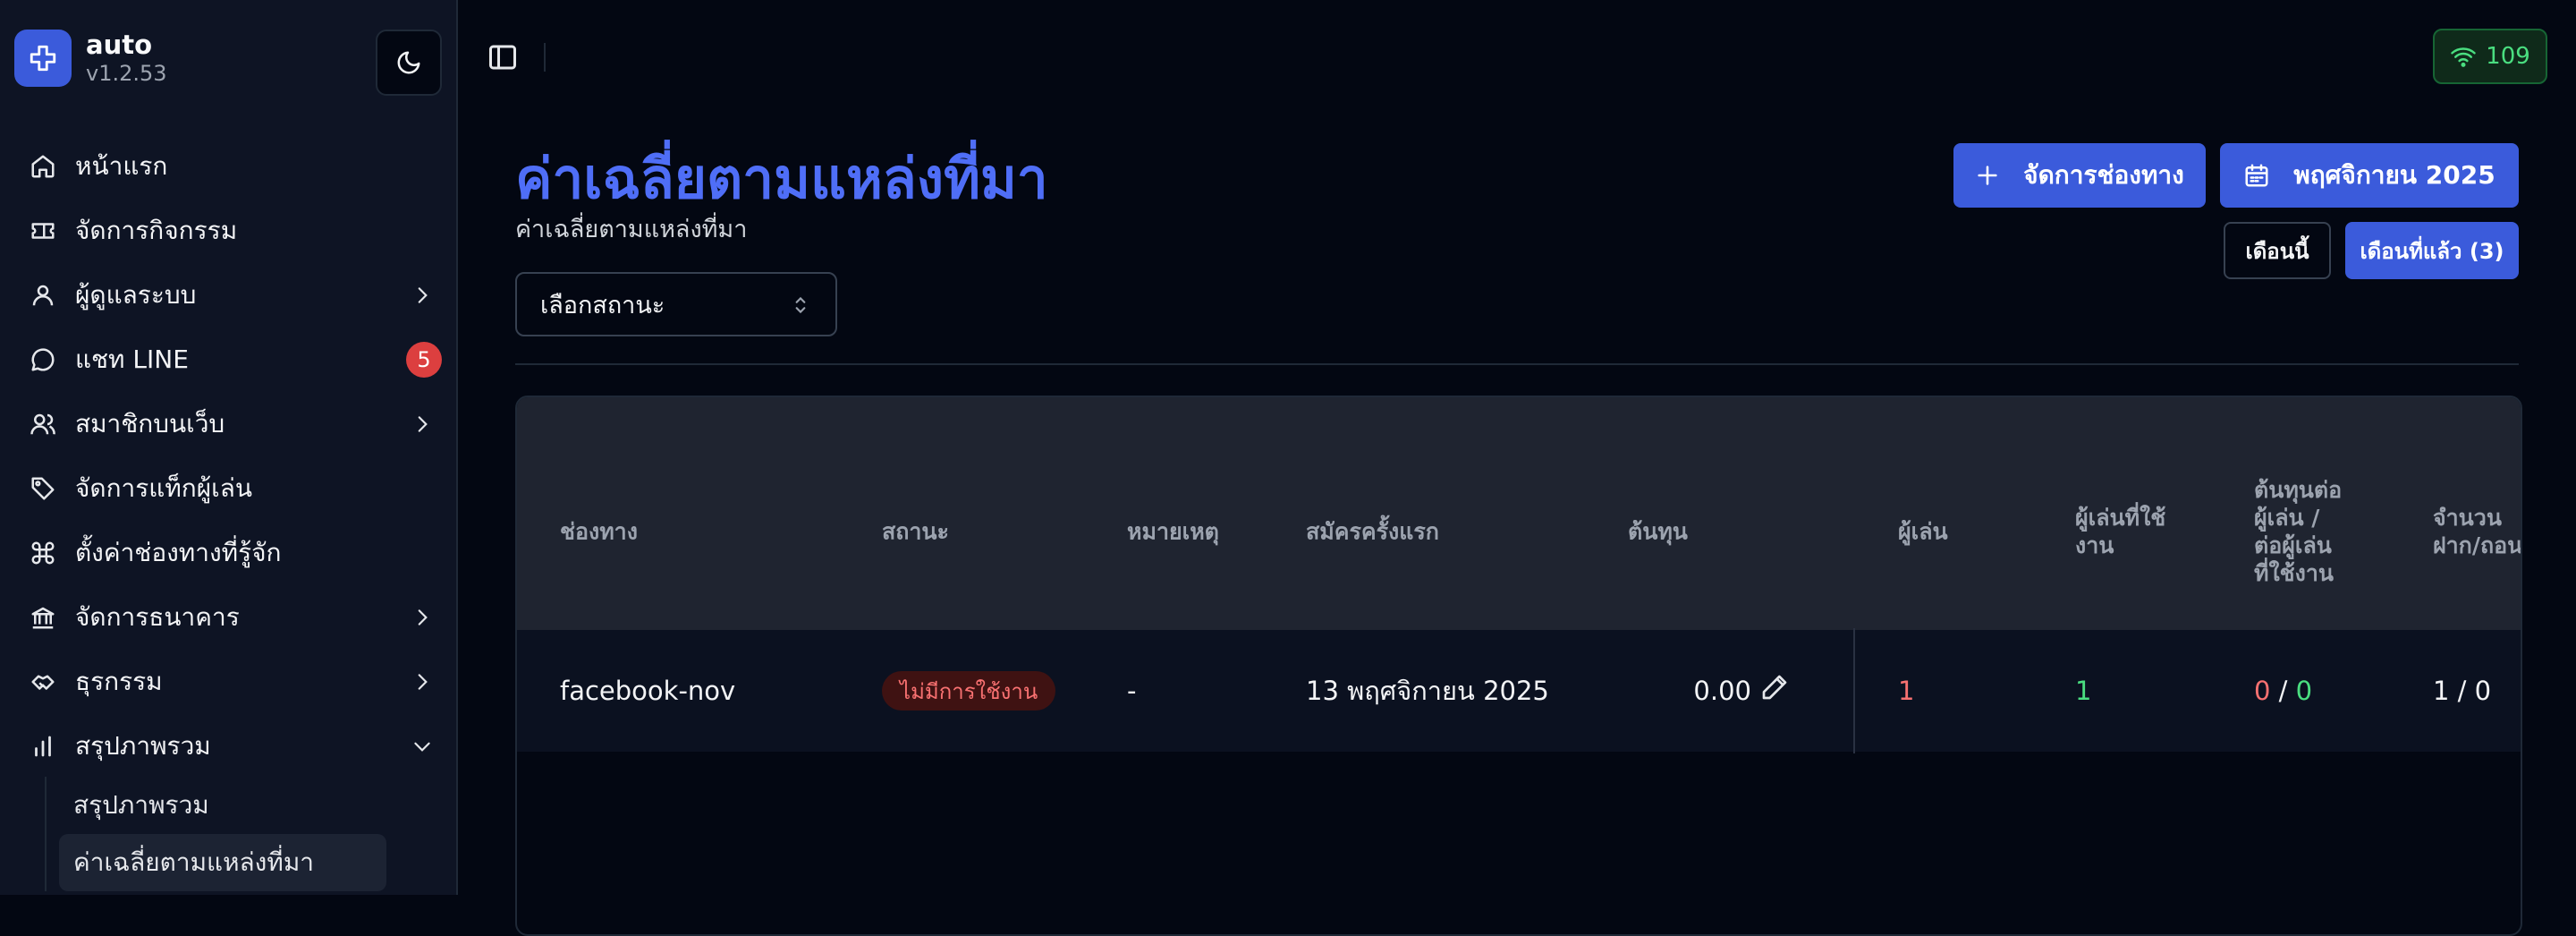 The image size is (2576, 936). I want to click on status-badge: ไม่มีการใช้งาน, so click(969, 691).